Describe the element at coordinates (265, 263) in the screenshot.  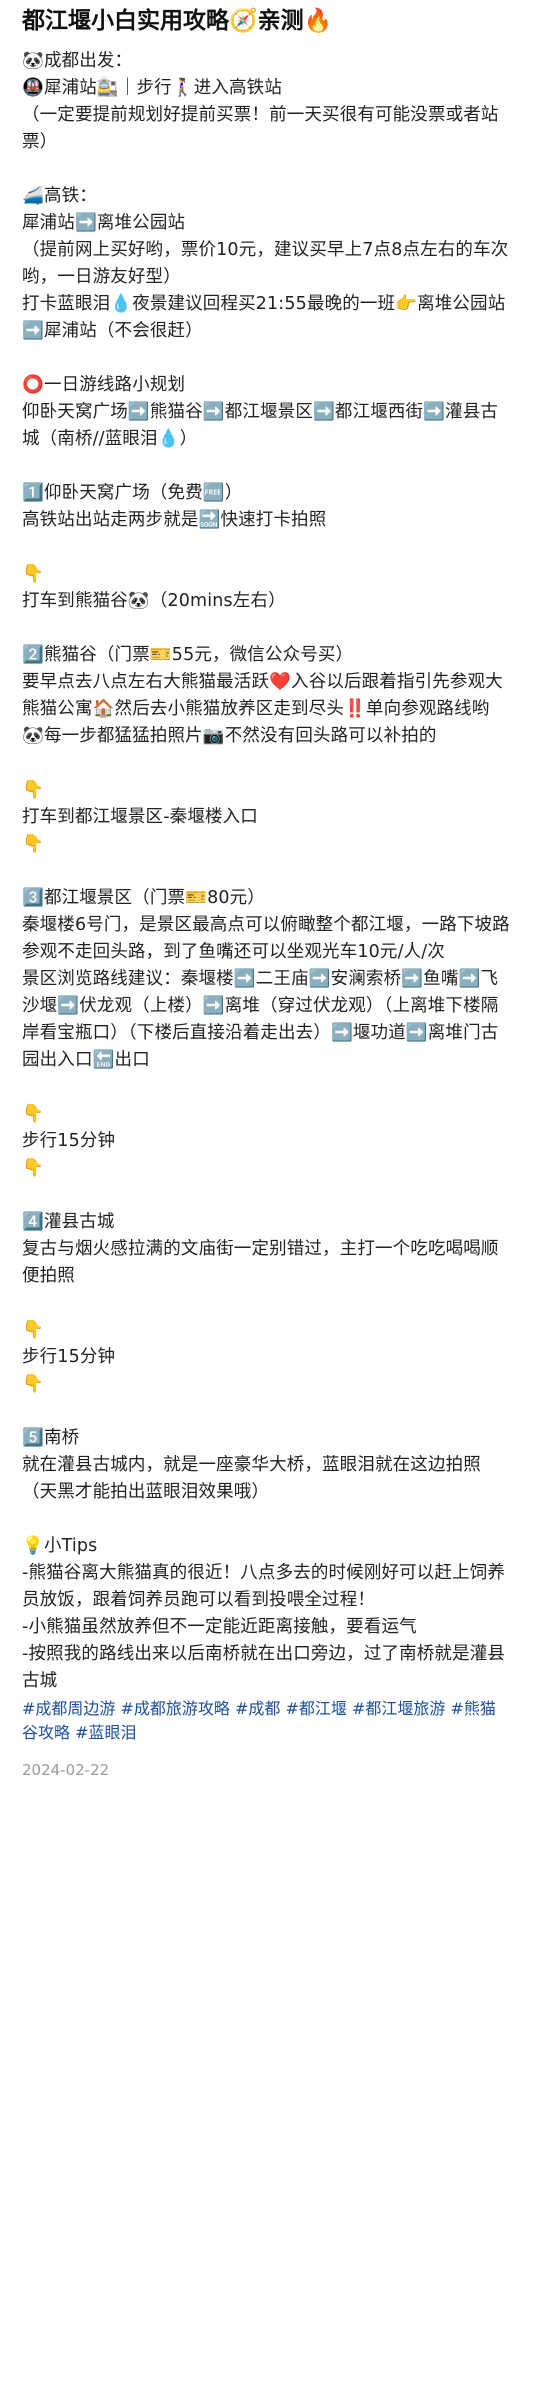
I see `text-line: （提前网上买好哟，票价10元，建议买早上7点8点左右的车次哟，一日游友好型）` at that location.